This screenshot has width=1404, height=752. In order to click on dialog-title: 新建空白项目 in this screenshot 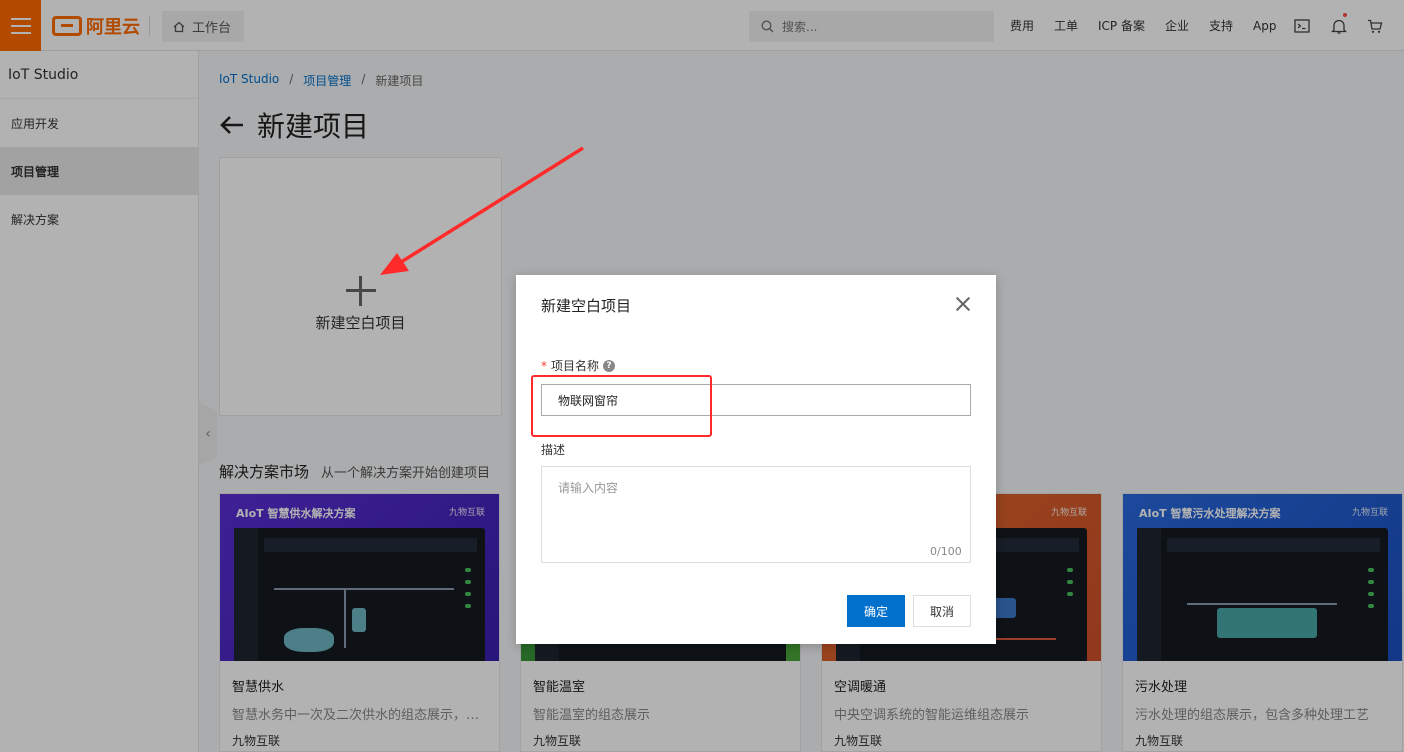, I will do `click(586, 306)`.